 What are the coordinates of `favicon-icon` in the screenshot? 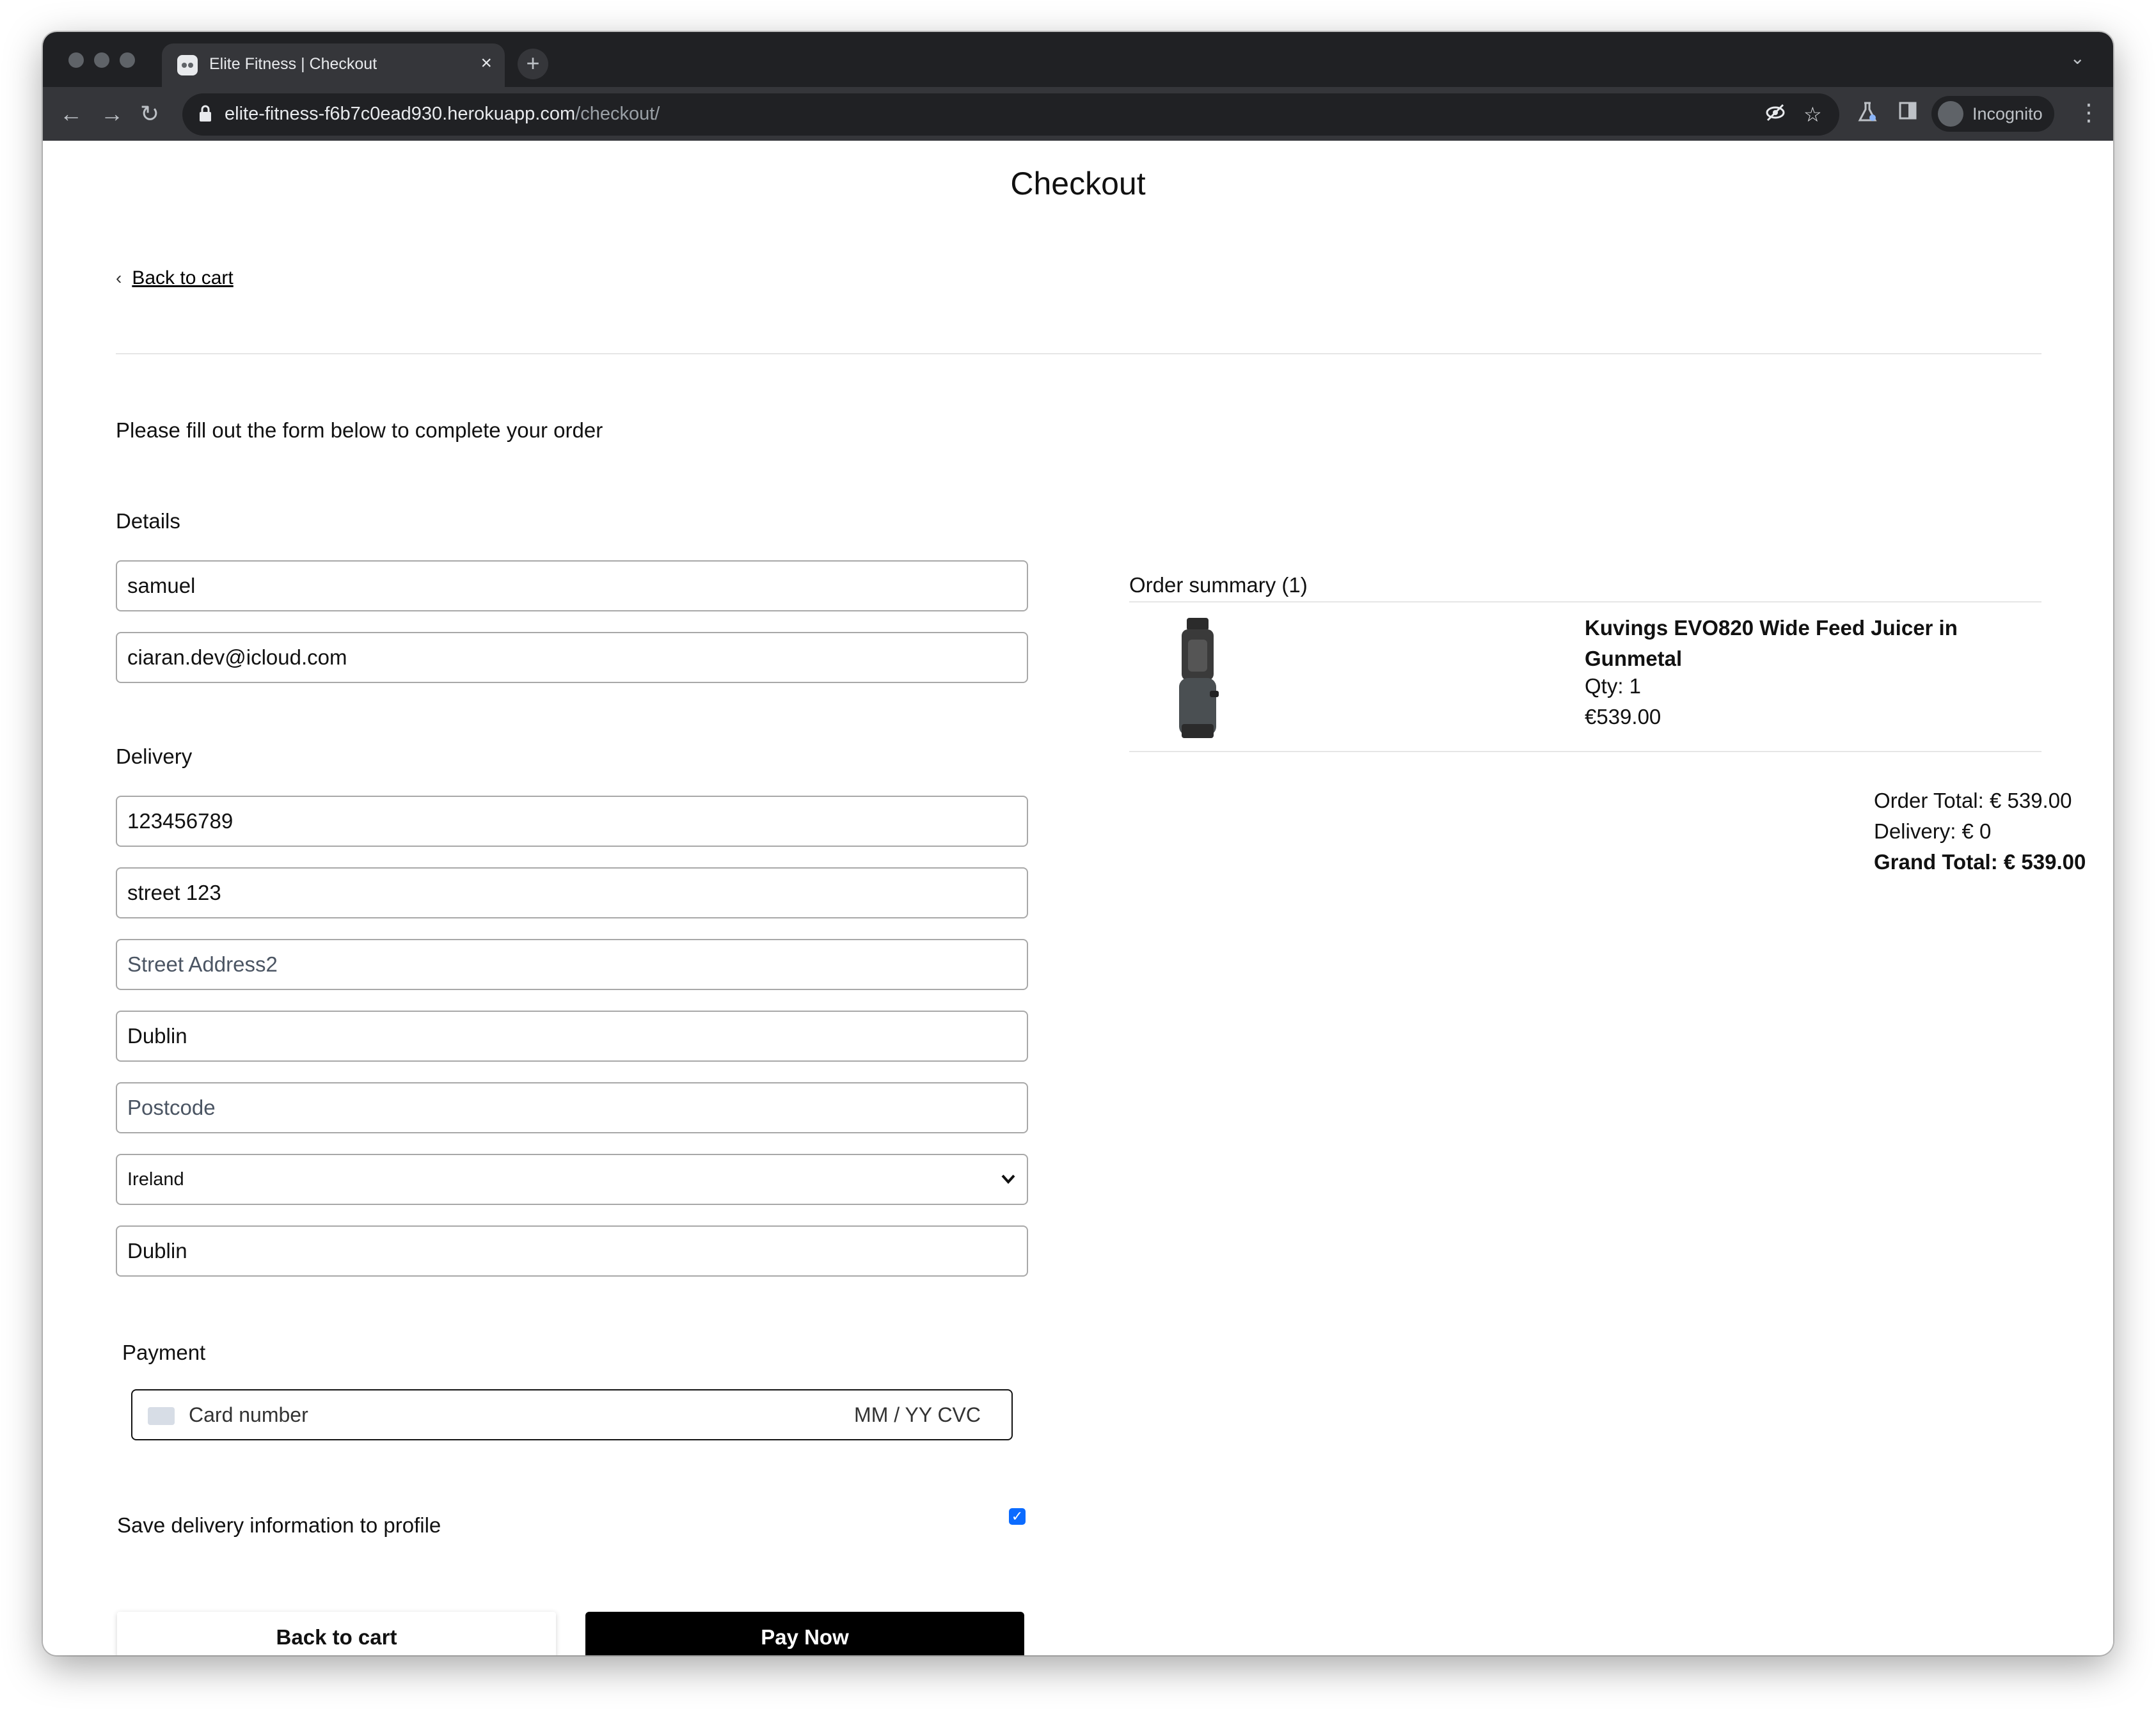 It's located at (187, 65).